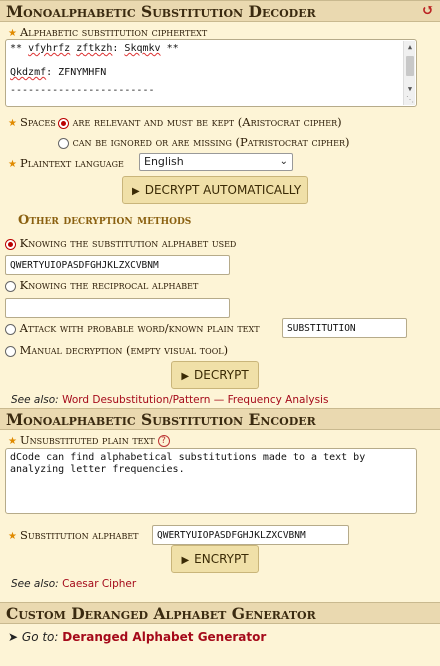  I want to click on ciphertext-line-3: Qkdzmf: ZFNYMHFN, so click(58, 72).